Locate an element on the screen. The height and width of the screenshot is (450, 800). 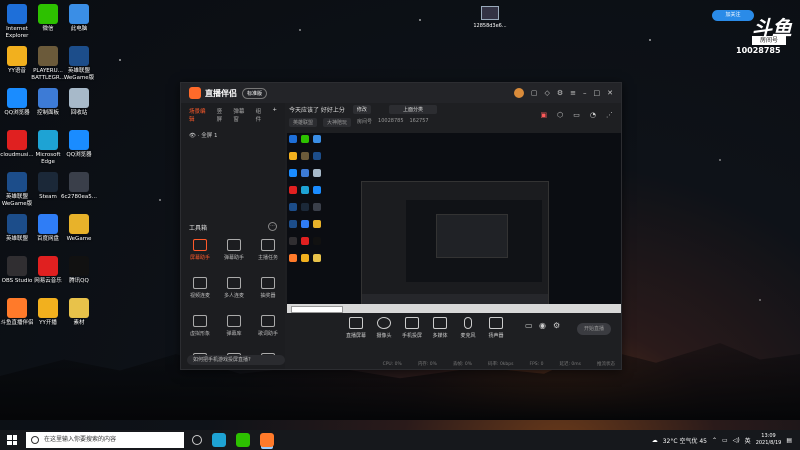
start-live-button: 开始直播 is located at coordinates (594, 329).